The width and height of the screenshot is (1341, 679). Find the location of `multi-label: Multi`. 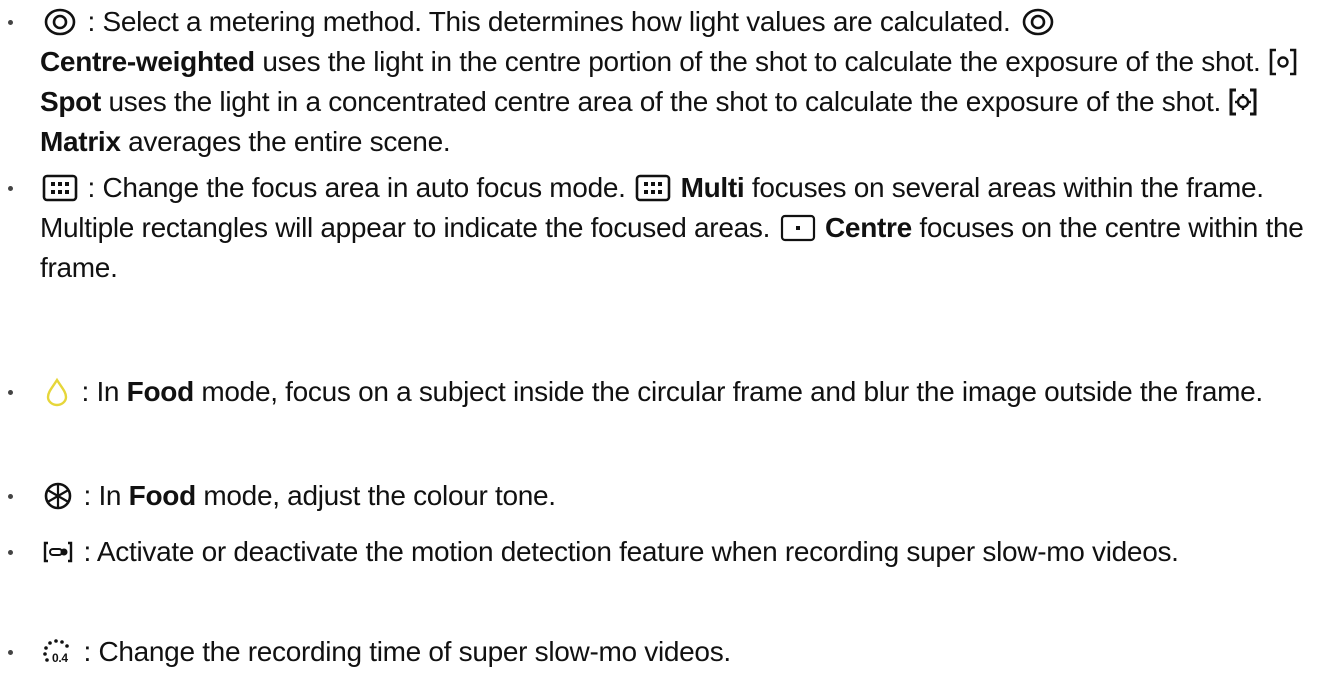

multi-label: Multi is located at coordinates (712, 187).